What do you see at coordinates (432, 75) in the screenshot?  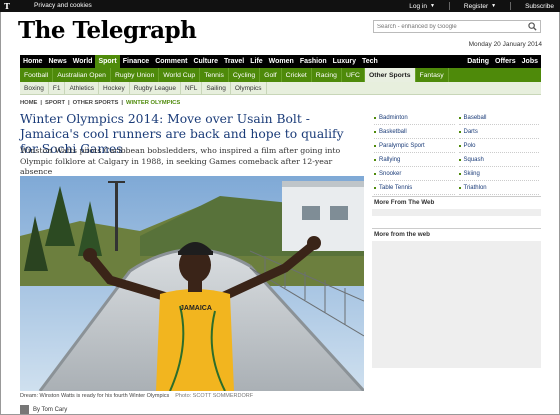 I see `sport-nav-fantasy: Fantasy` at bounding box center [432, 75].